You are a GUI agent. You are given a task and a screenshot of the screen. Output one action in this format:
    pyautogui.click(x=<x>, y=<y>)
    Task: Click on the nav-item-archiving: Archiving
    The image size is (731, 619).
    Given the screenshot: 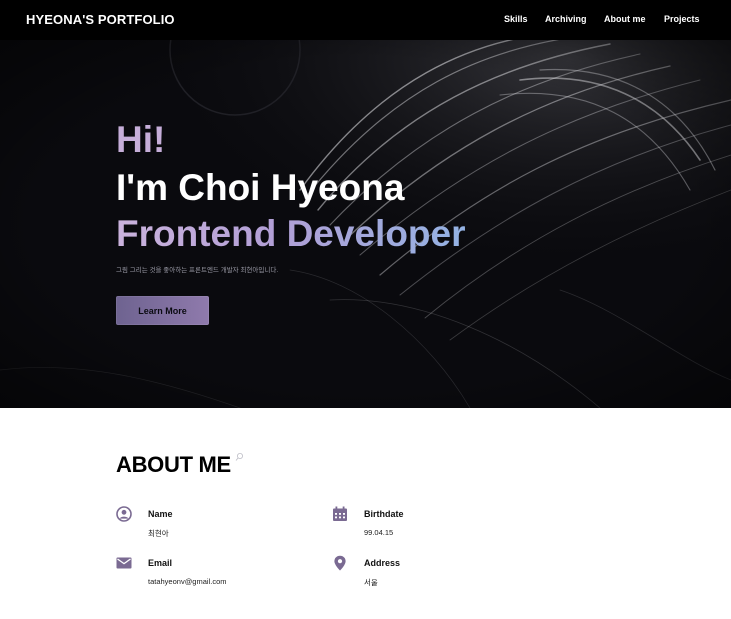 What is the action you would take?
    pyautogui.click(x=566, y=19)
    